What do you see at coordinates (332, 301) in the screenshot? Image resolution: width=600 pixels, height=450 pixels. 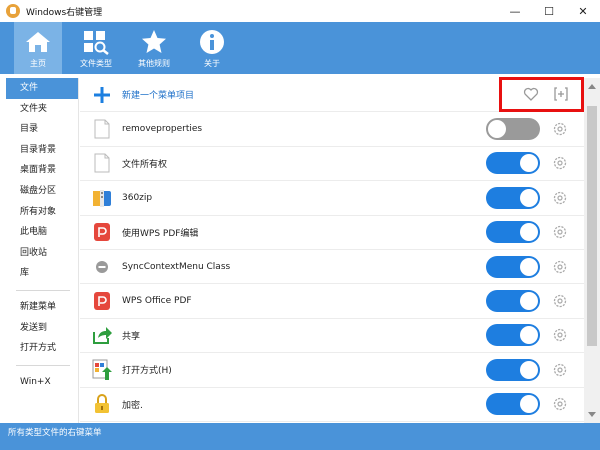 I see `list-item: WPS Office PDF` at bounding box center [332, 301].